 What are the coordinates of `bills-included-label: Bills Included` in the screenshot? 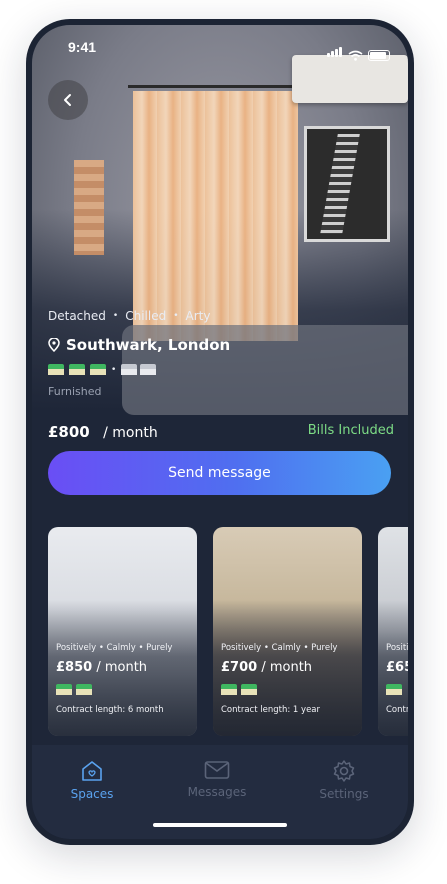 It's located at (350, 430).